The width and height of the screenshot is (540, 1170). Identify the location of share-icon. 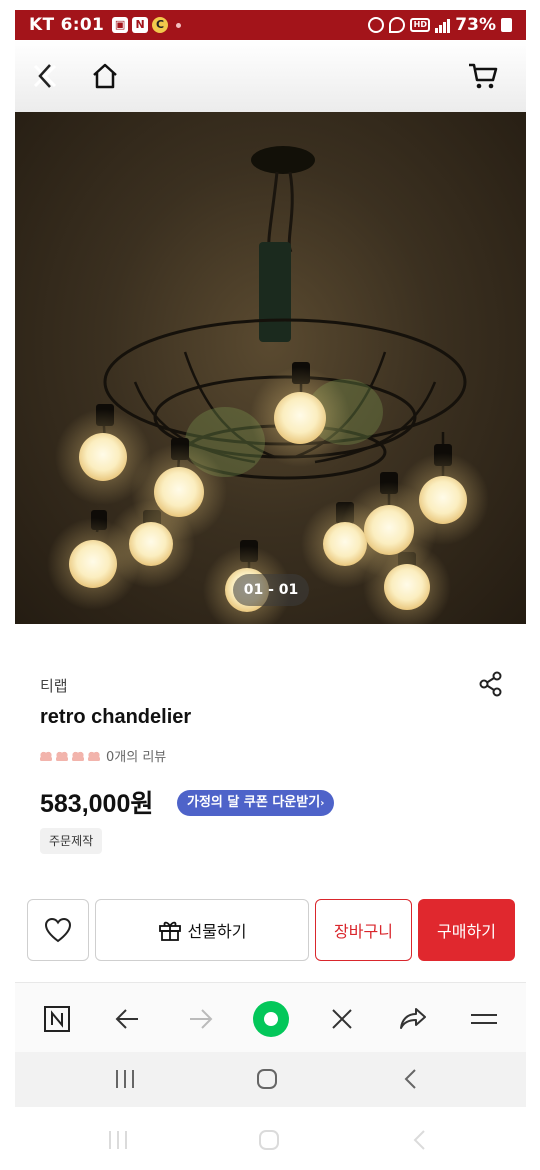
(490, 684).